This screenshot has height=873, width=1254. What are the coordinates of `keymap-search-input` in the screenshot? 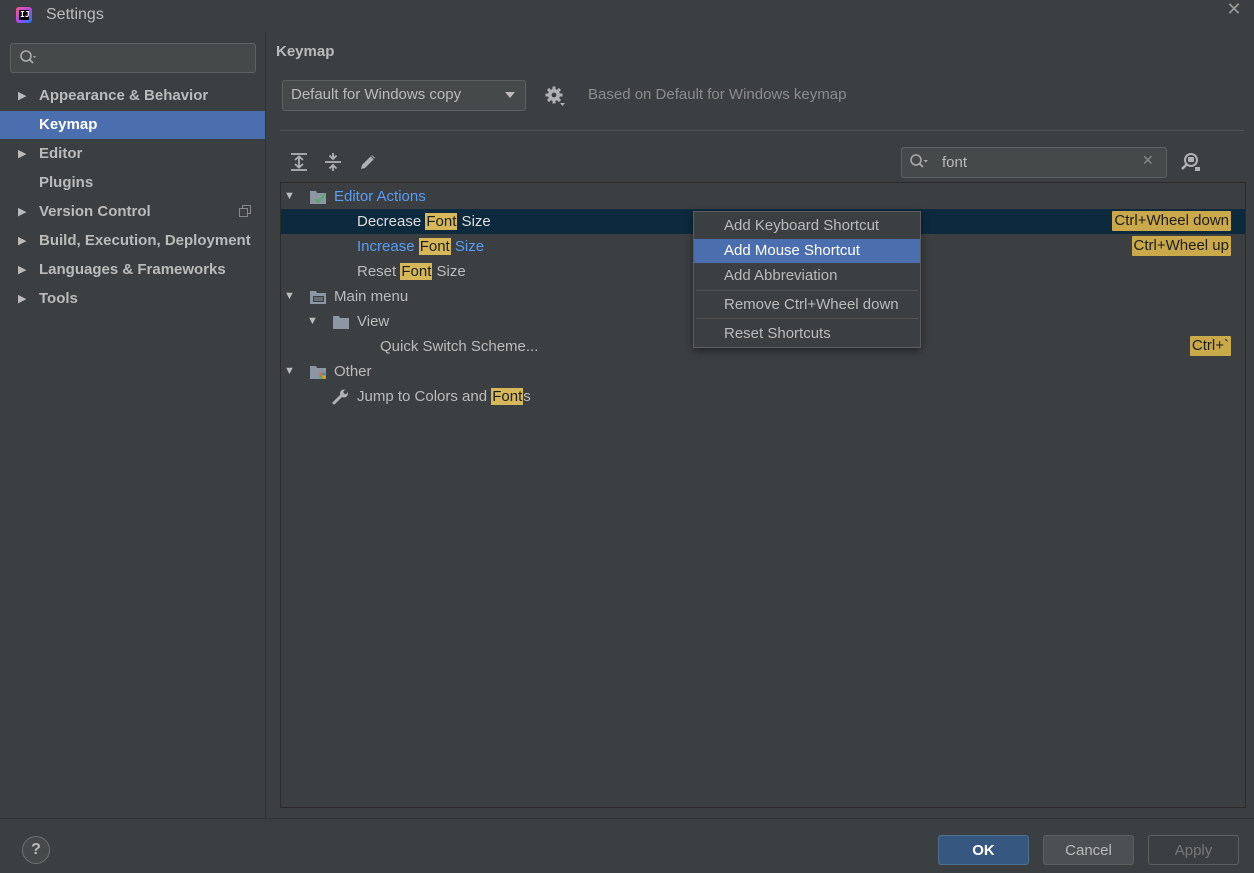 It's located at (1037, 162).